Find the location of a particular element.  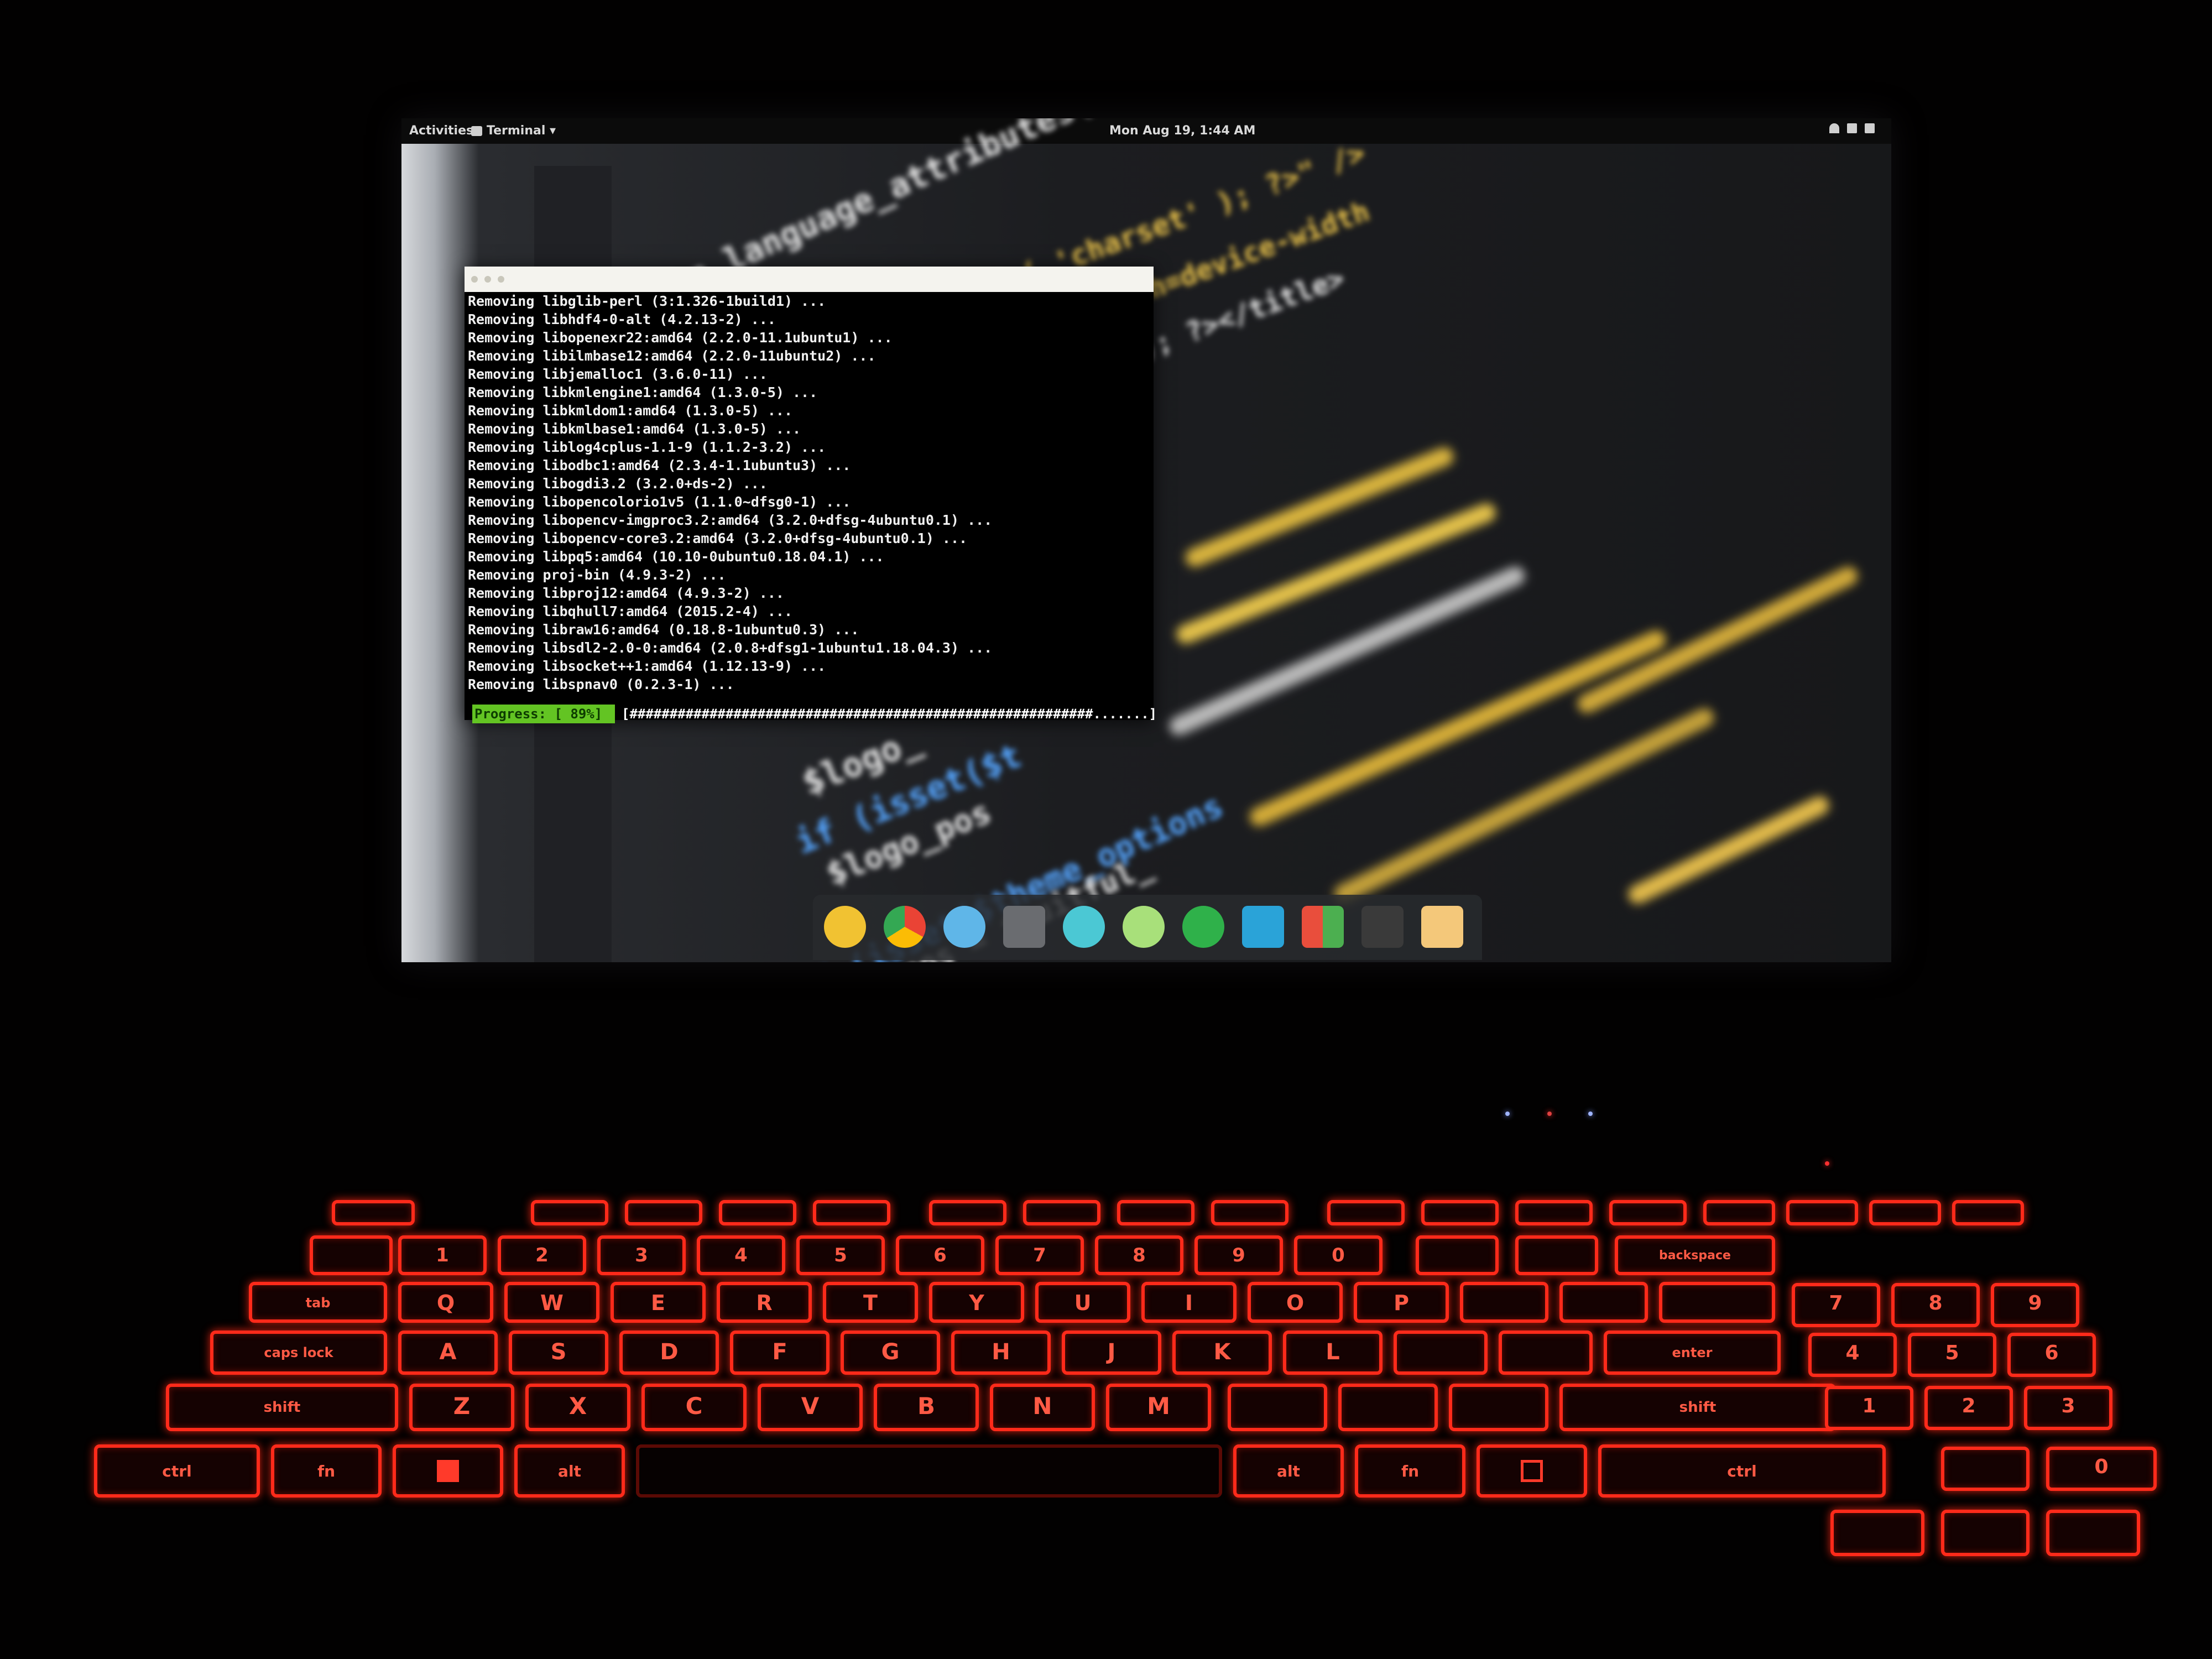

key-1: 1 is located at coordinates (443, 1255).